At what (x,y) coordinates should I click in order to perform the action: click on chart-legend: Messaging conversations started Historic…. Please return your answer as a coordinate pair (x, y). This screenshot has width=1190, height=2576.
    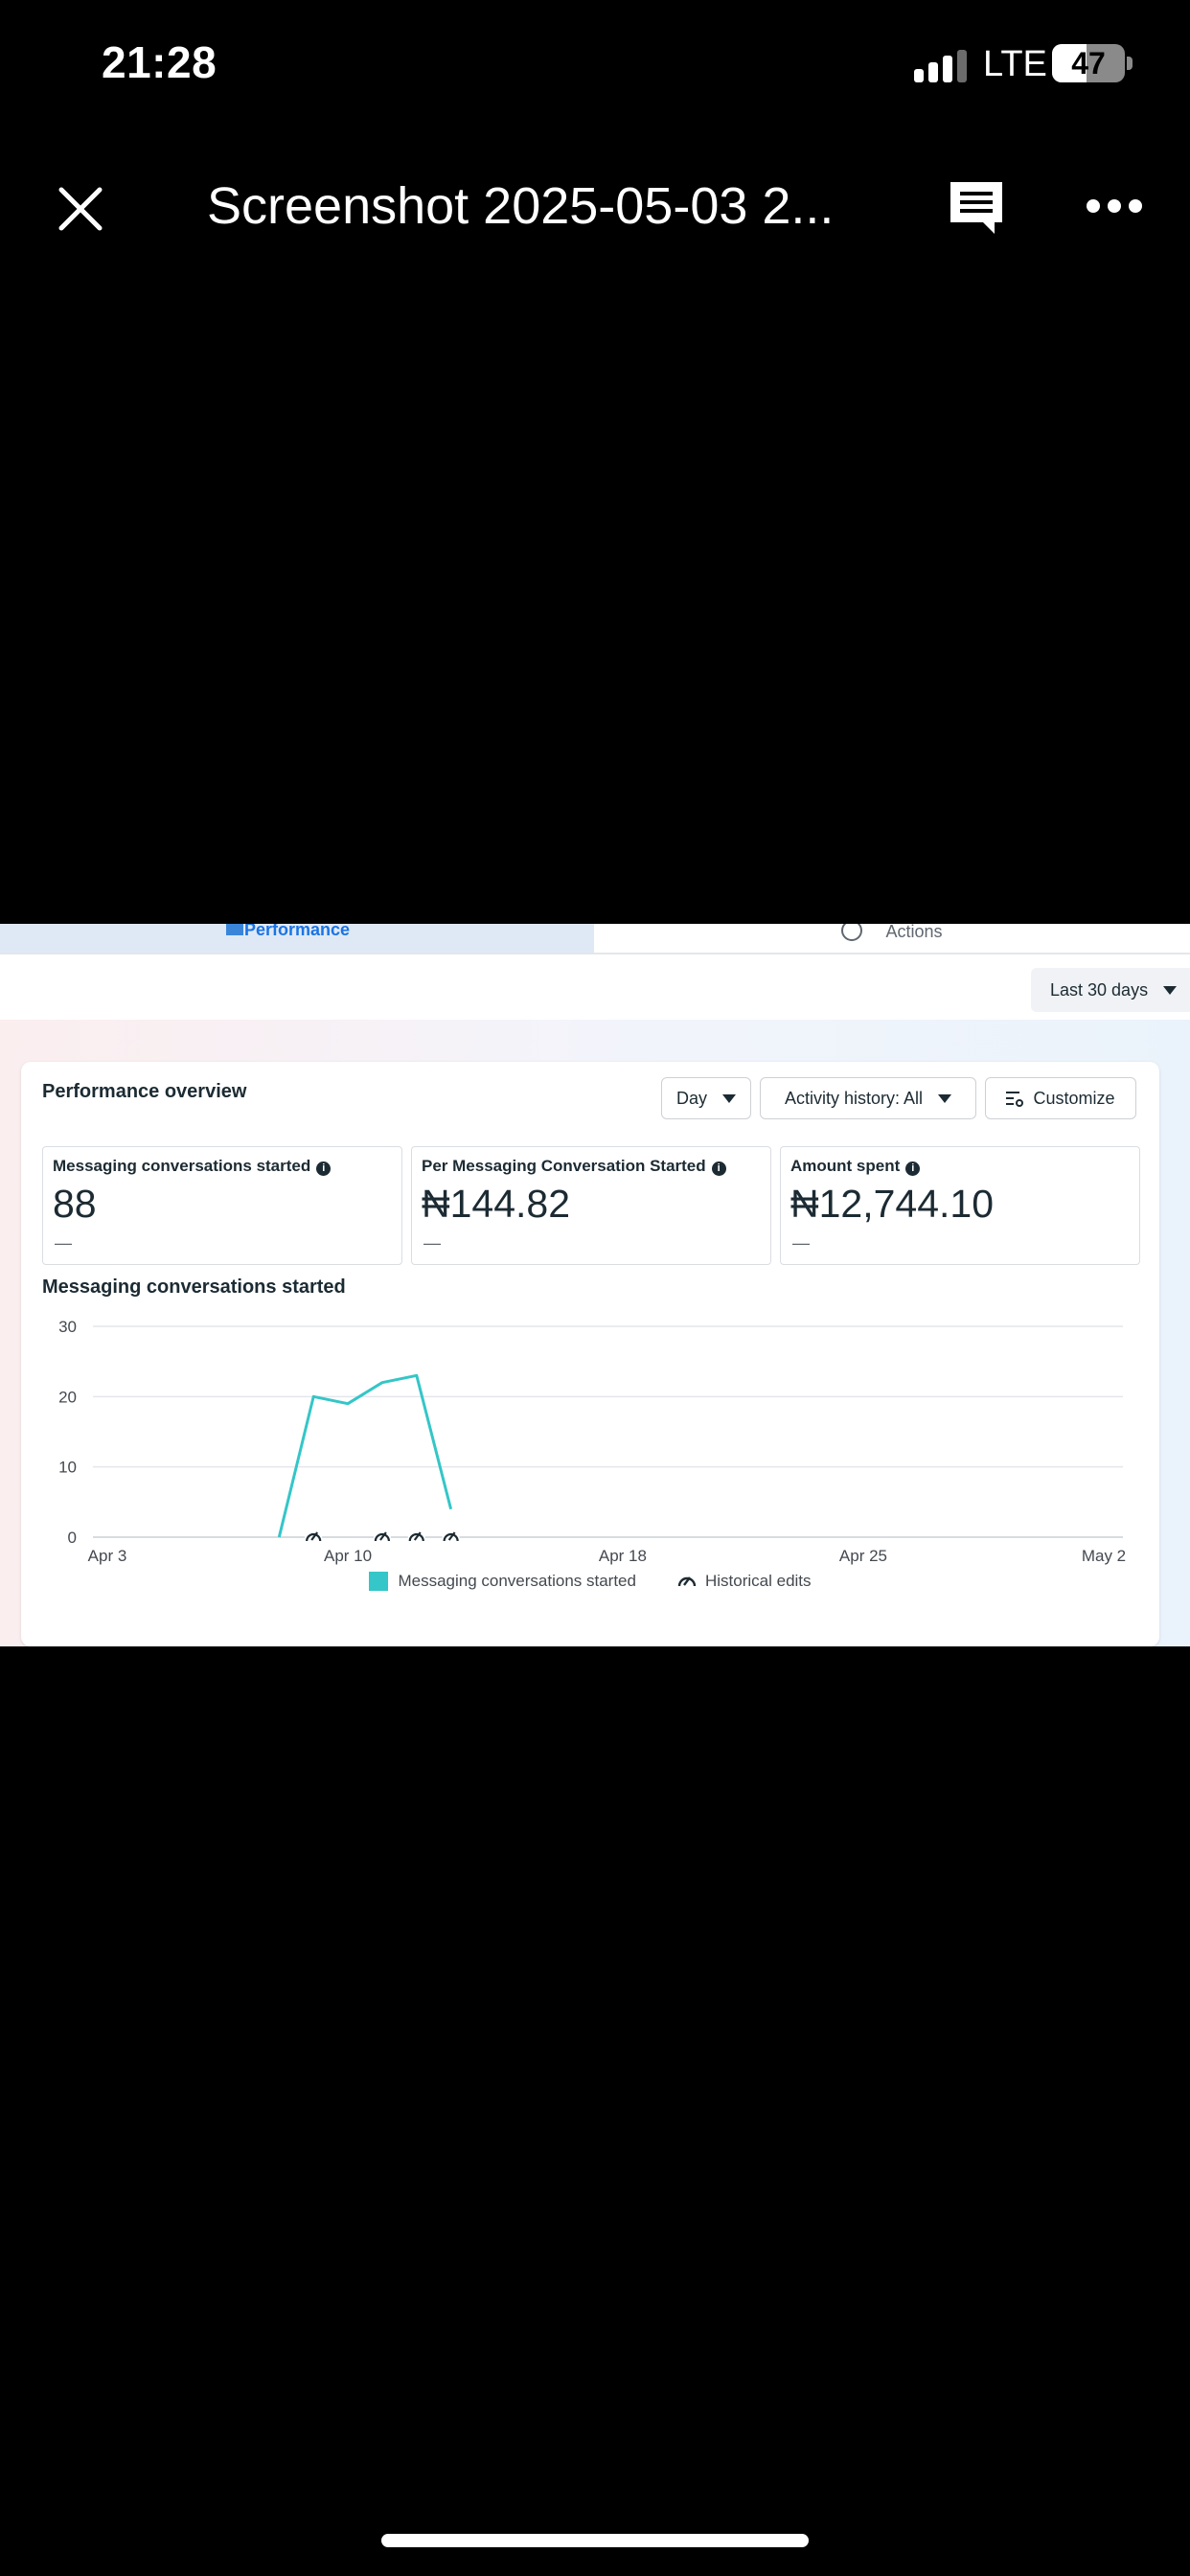
    Looking at the image, I should click on (590, 1581).